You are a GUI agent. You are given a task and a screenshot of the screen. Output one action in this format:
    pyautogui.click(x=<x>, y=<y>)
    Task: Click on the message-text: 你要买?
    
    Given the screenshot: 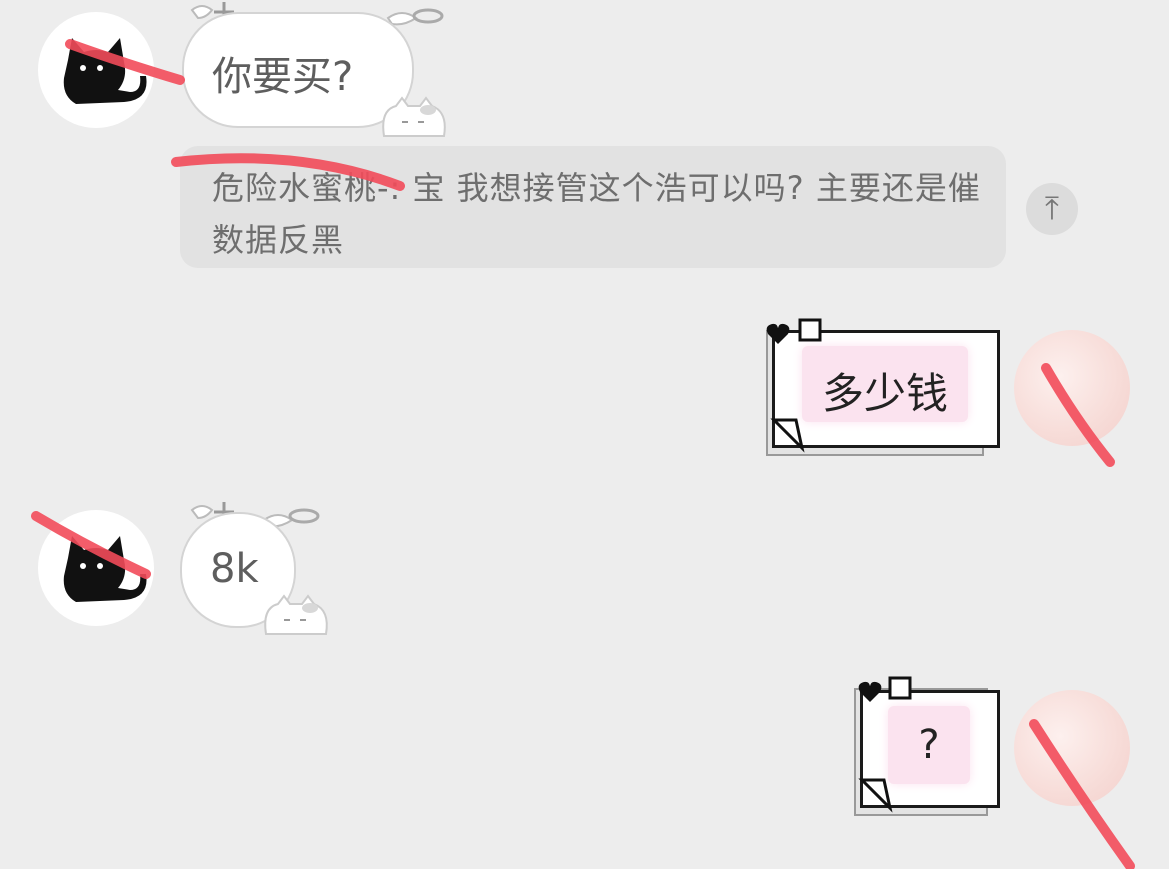 What is the action you would take?
    pyautogui.click(x=283, y=77)
    